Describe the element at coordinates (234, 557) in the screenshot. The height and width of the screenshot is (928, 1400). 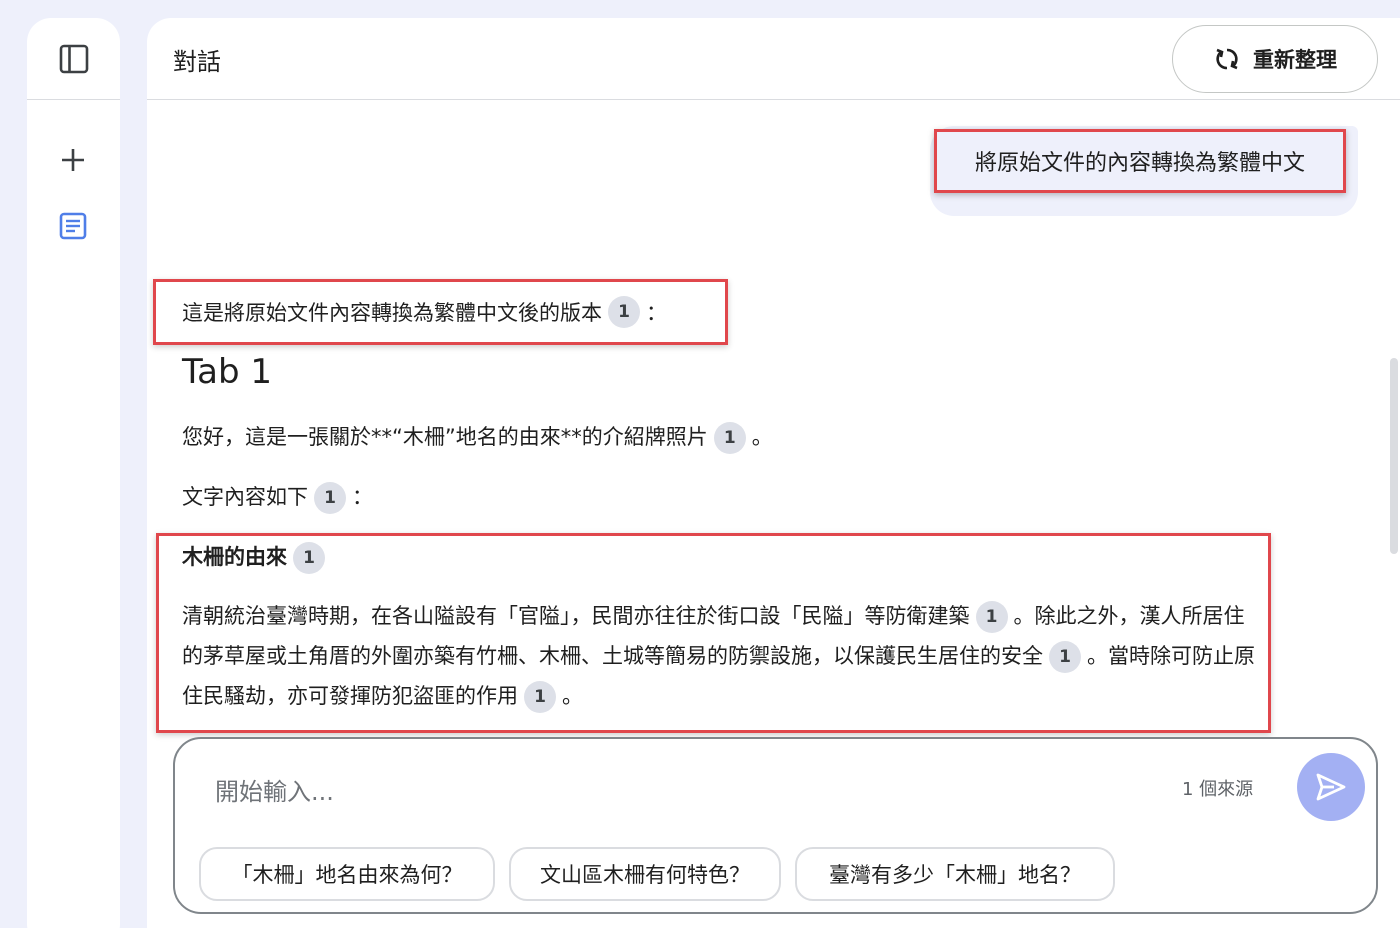
I see `section-title-text: 木柵的由來` at that location.